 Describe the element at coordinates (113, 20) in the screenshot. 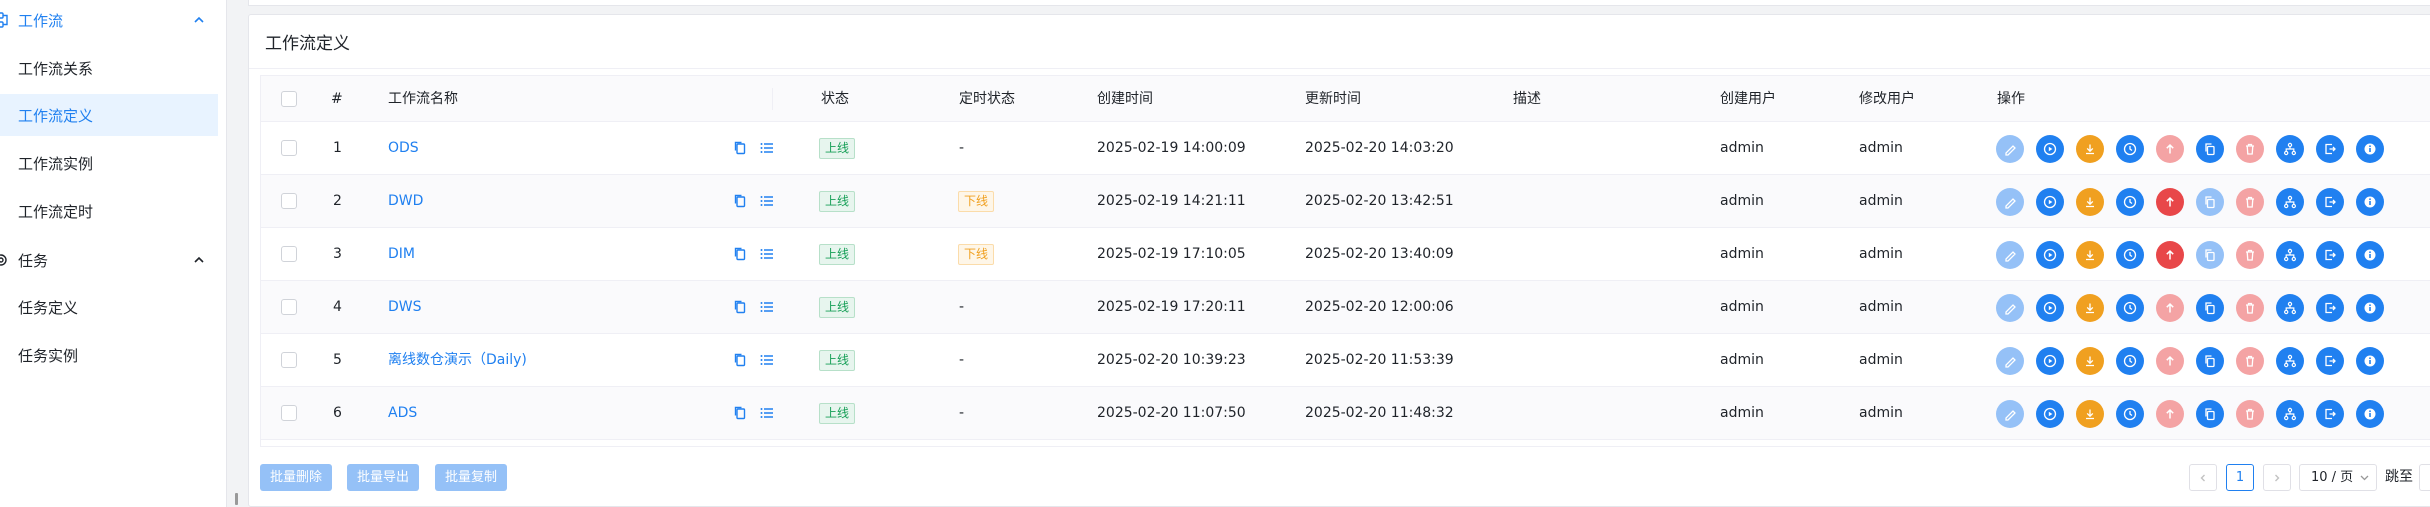

I see `menu-group-workflow: 工作流` at that location.